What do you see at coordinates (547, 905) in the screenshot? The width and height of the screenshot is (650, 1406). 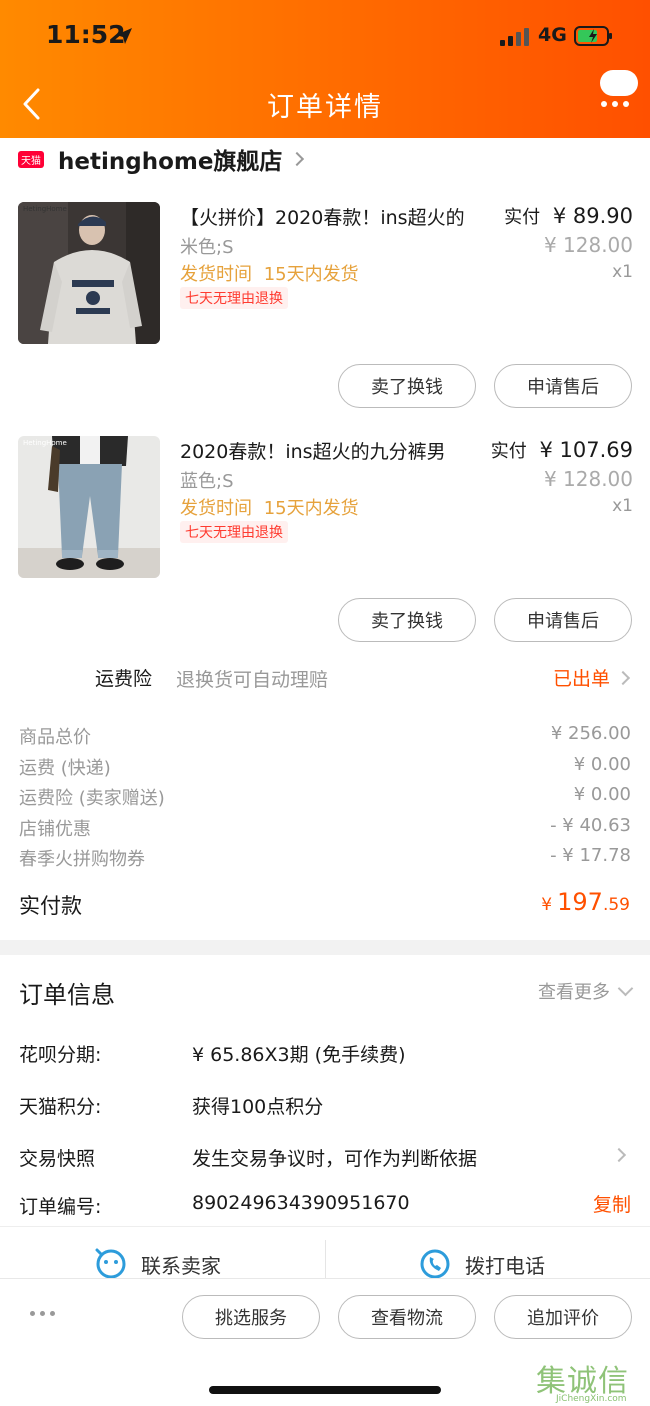 I see `currency-symbol: ¥` at bounding box center [547, 905].